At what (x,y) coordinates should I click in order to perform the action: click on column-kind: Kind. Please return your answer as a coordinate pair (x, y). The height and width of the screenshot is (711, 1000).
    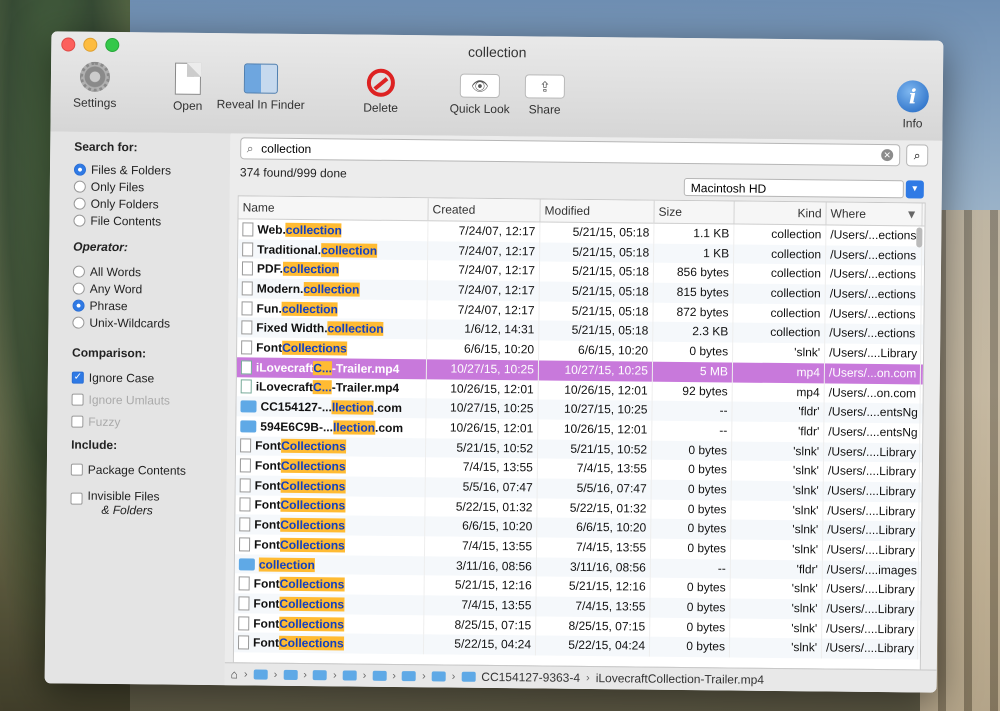
    Looking at the image, I should click on (780, 213).